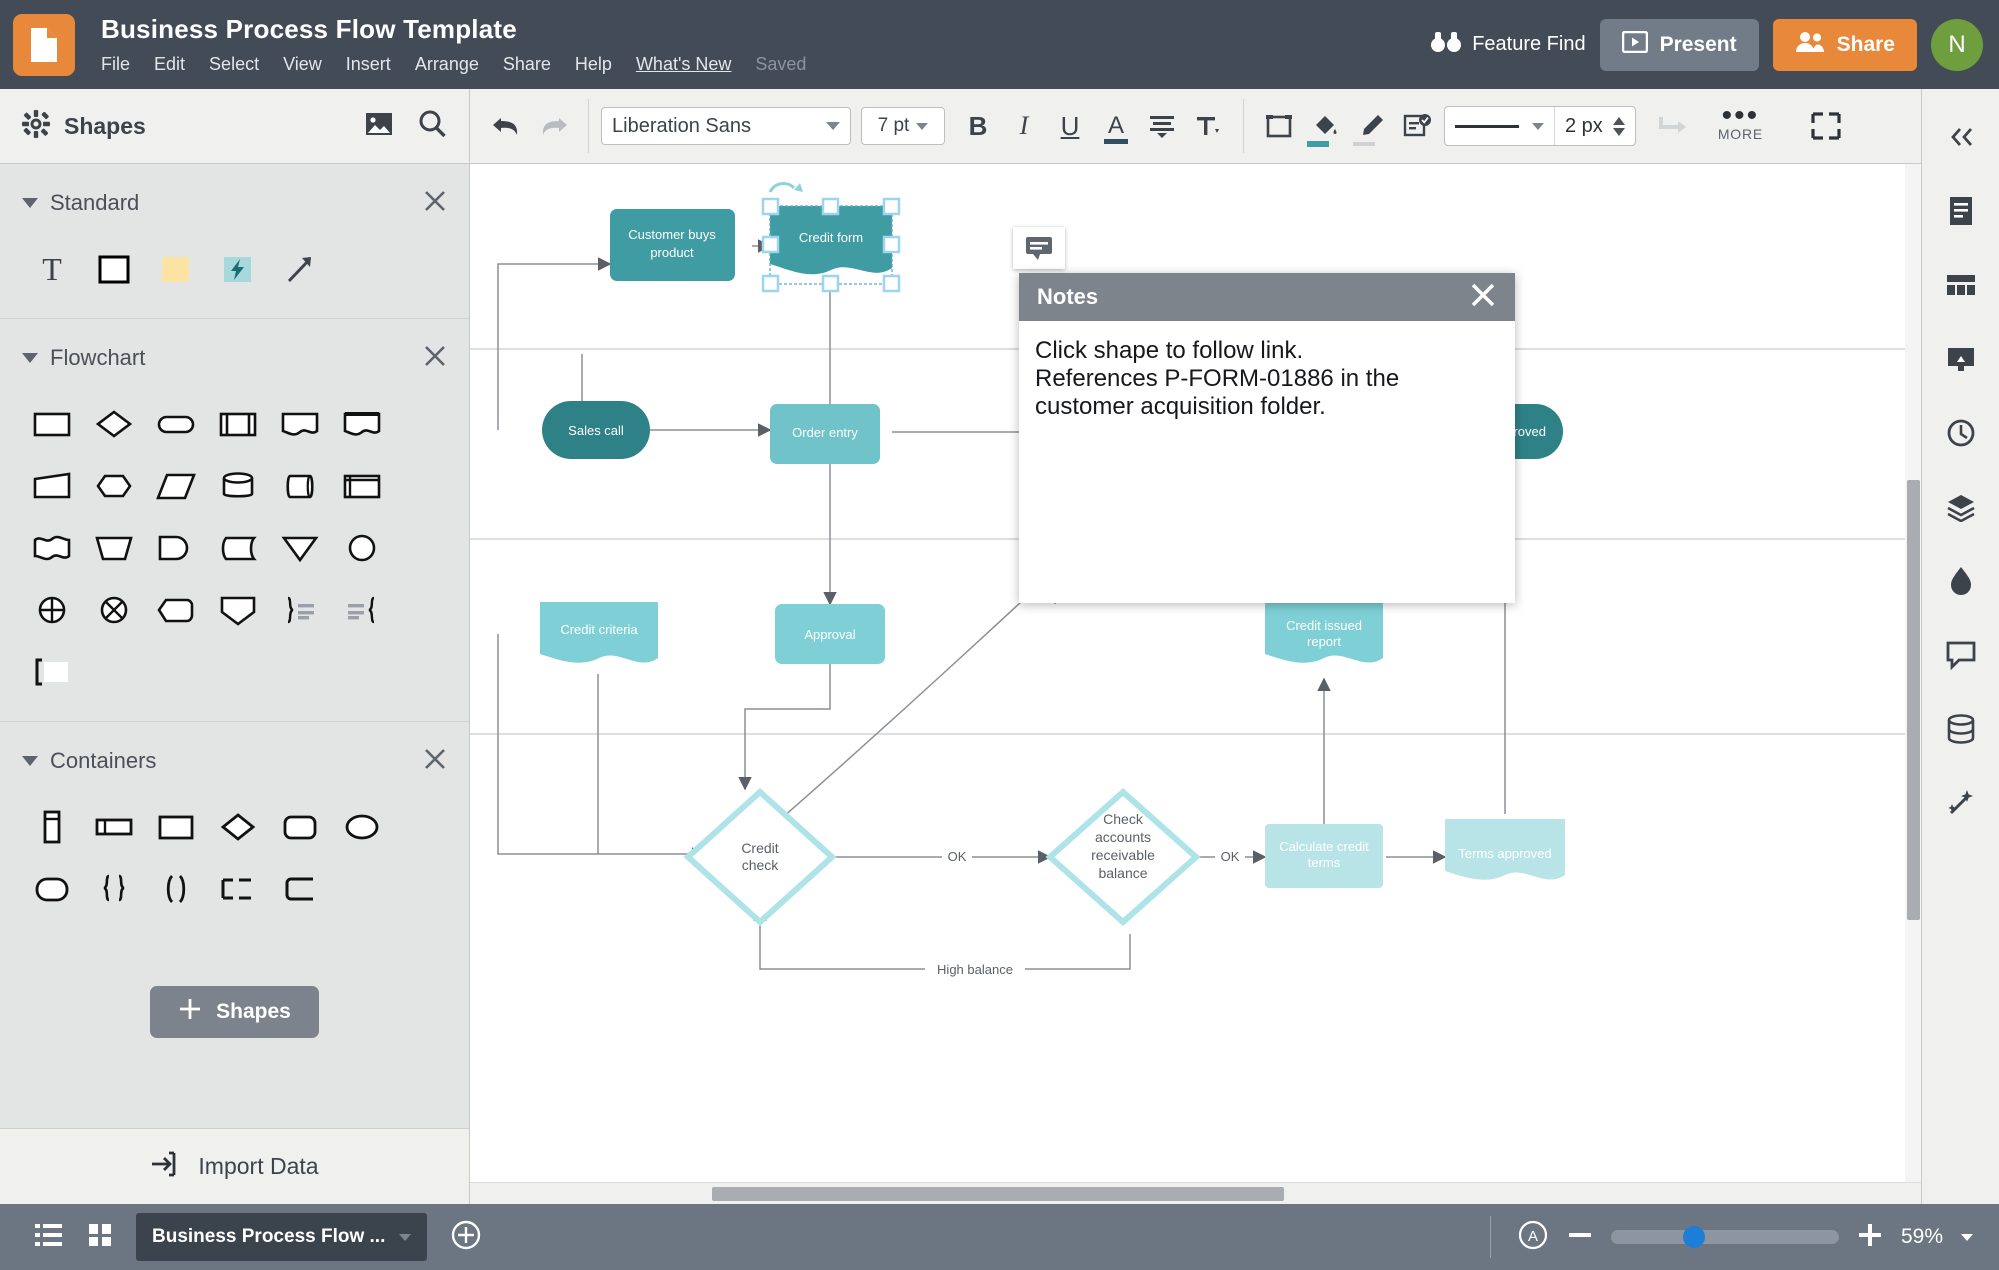 This screenshot has height=1270, width=1999. Describe the element at coordinates (238, 889) in the screenshot. I see `dashed-bracket-icon` at that location.